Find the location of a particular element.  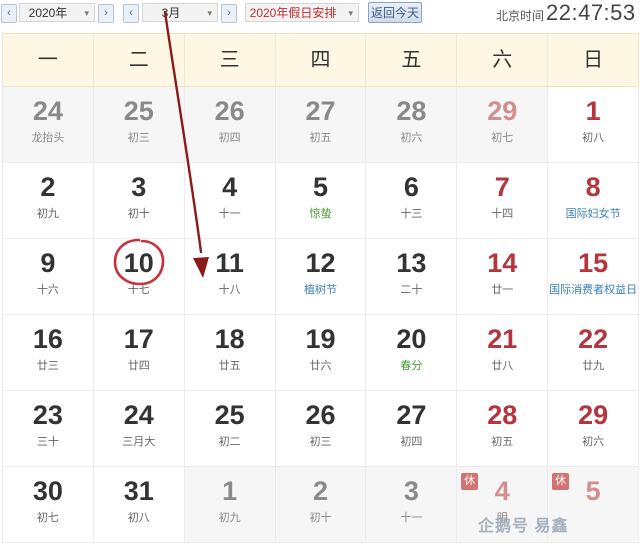

lunar-label: 国际妇女节 is located at coordinates (593, 214).